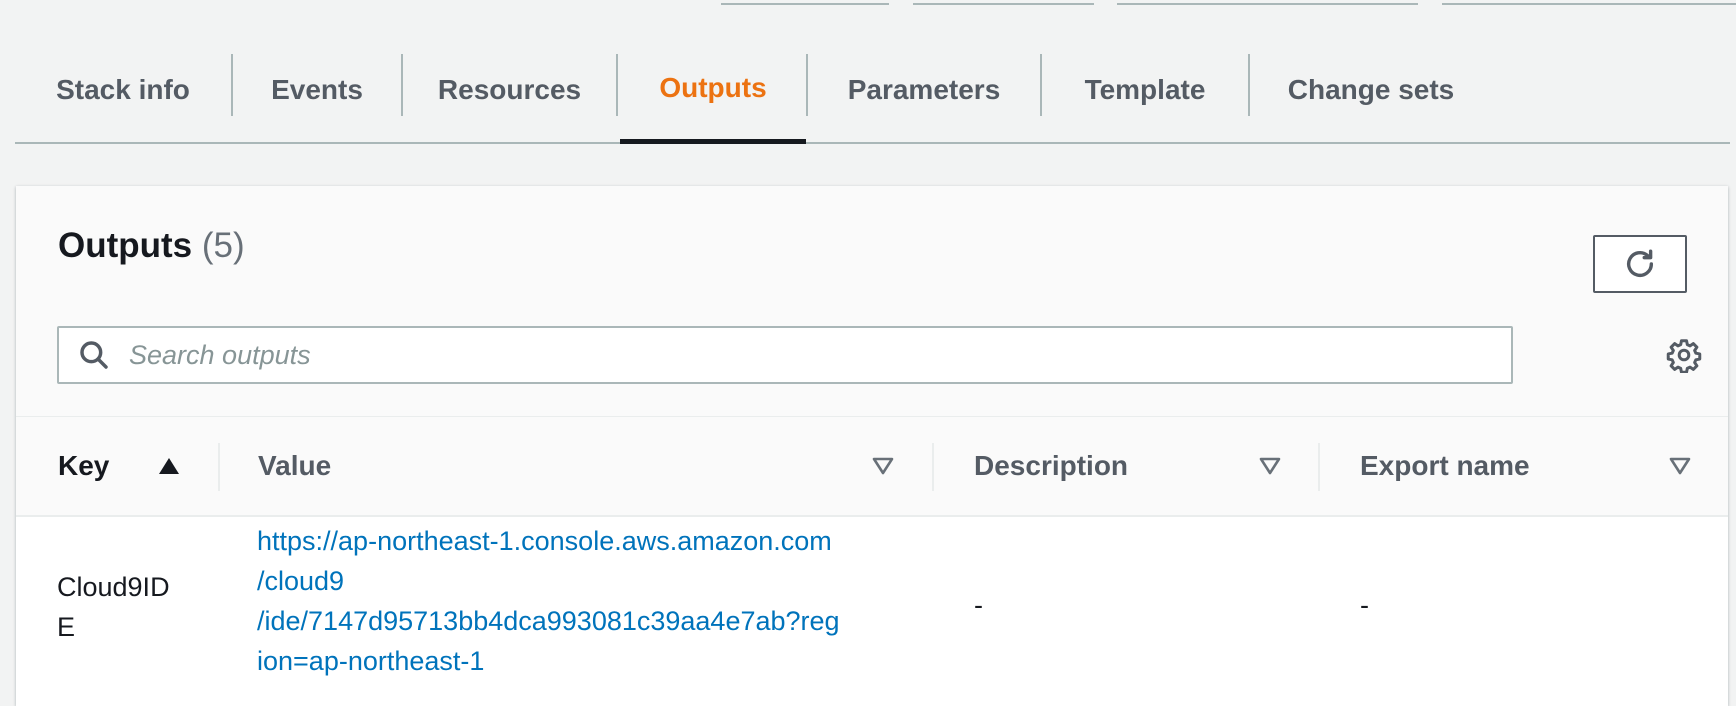 Image resolution: width=1736 pixels, height=706 pixels. I want to click on preferences-button, so click(1684, 355).